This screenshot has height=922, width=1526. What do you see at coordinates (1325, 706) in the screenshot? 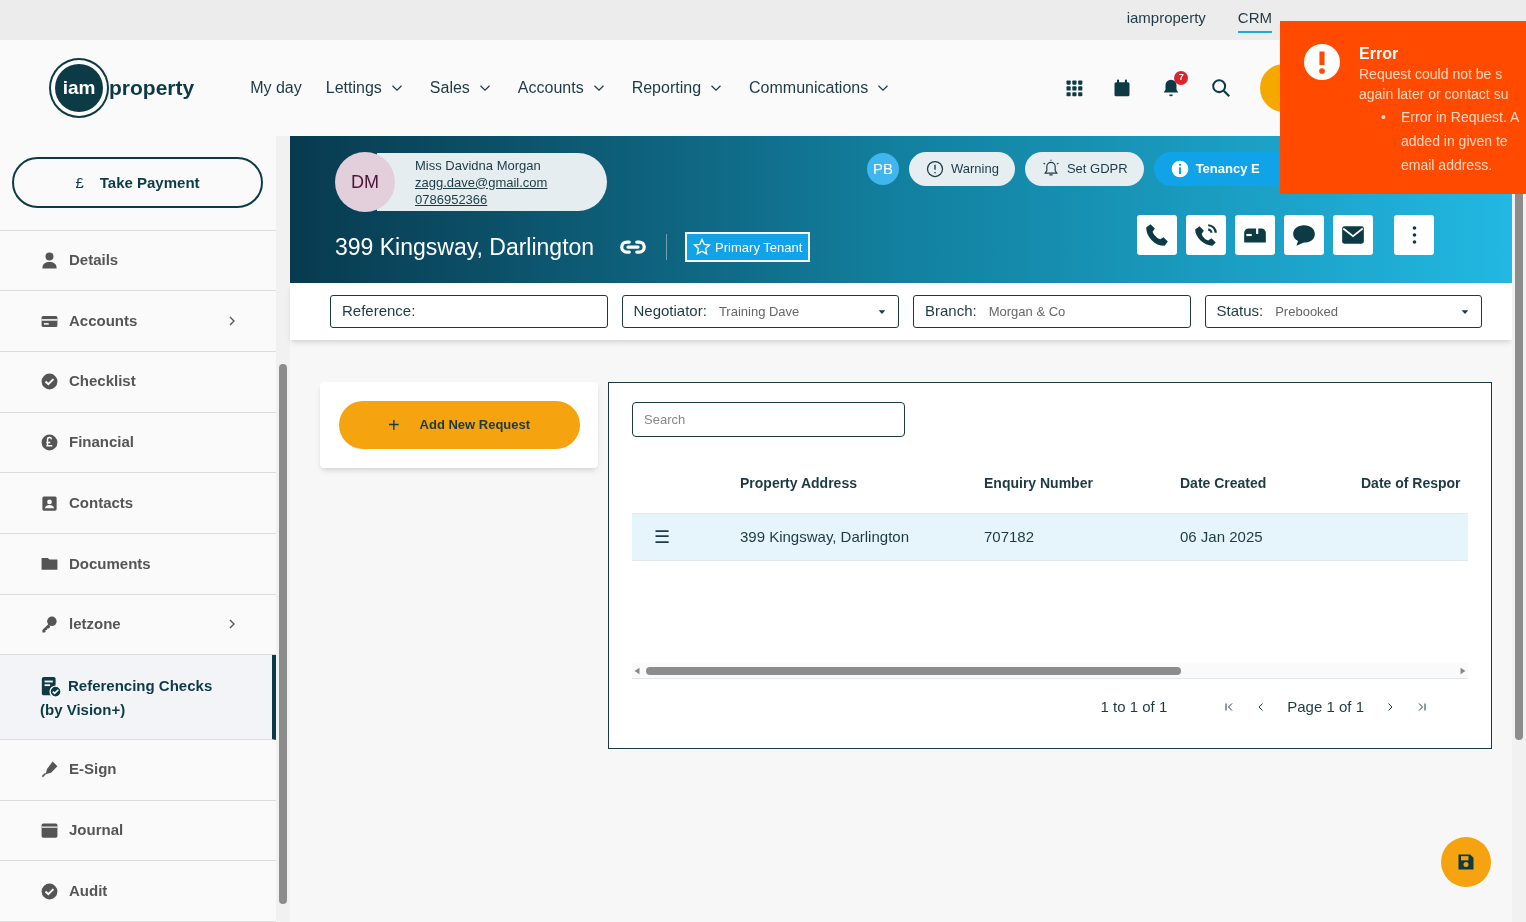
I see `page-indicator: Page 1 of 1` at bounding box center [1325, 706].